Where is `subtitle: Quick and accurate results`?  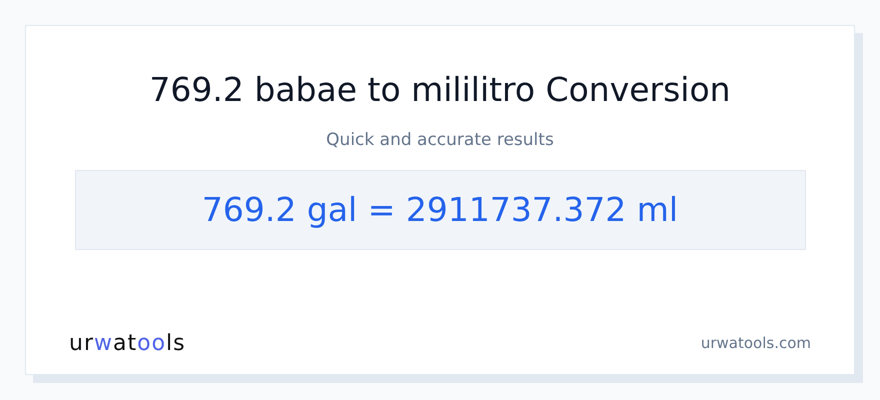 subtitle: Quick and accurate results is located at coordinates (440, 140).